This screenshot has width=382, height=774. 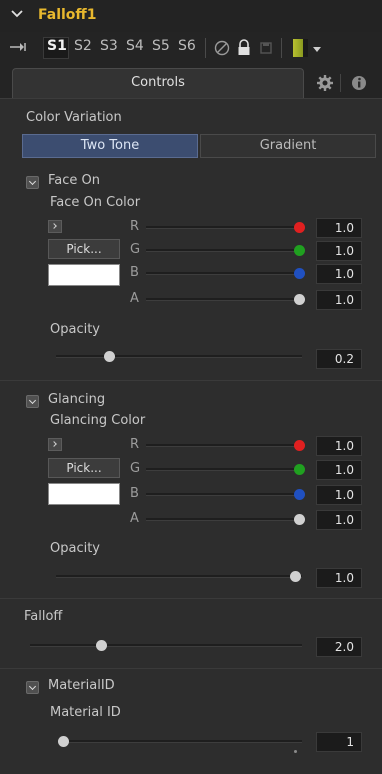 I want to click on face-on-opacity-slider-handle, so click(x=109, y=356).